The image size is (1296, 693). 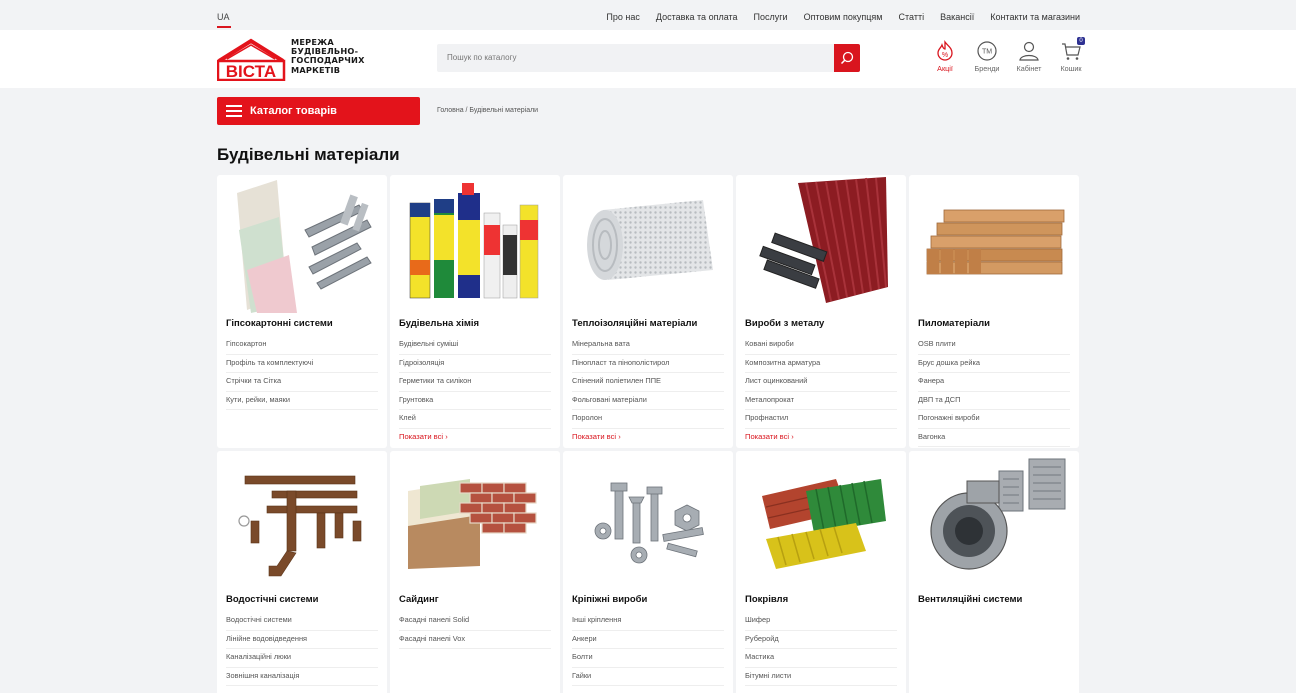 I want to click on subcategory-link: Кути, рейки, маяки, so click(x=302, y=401).